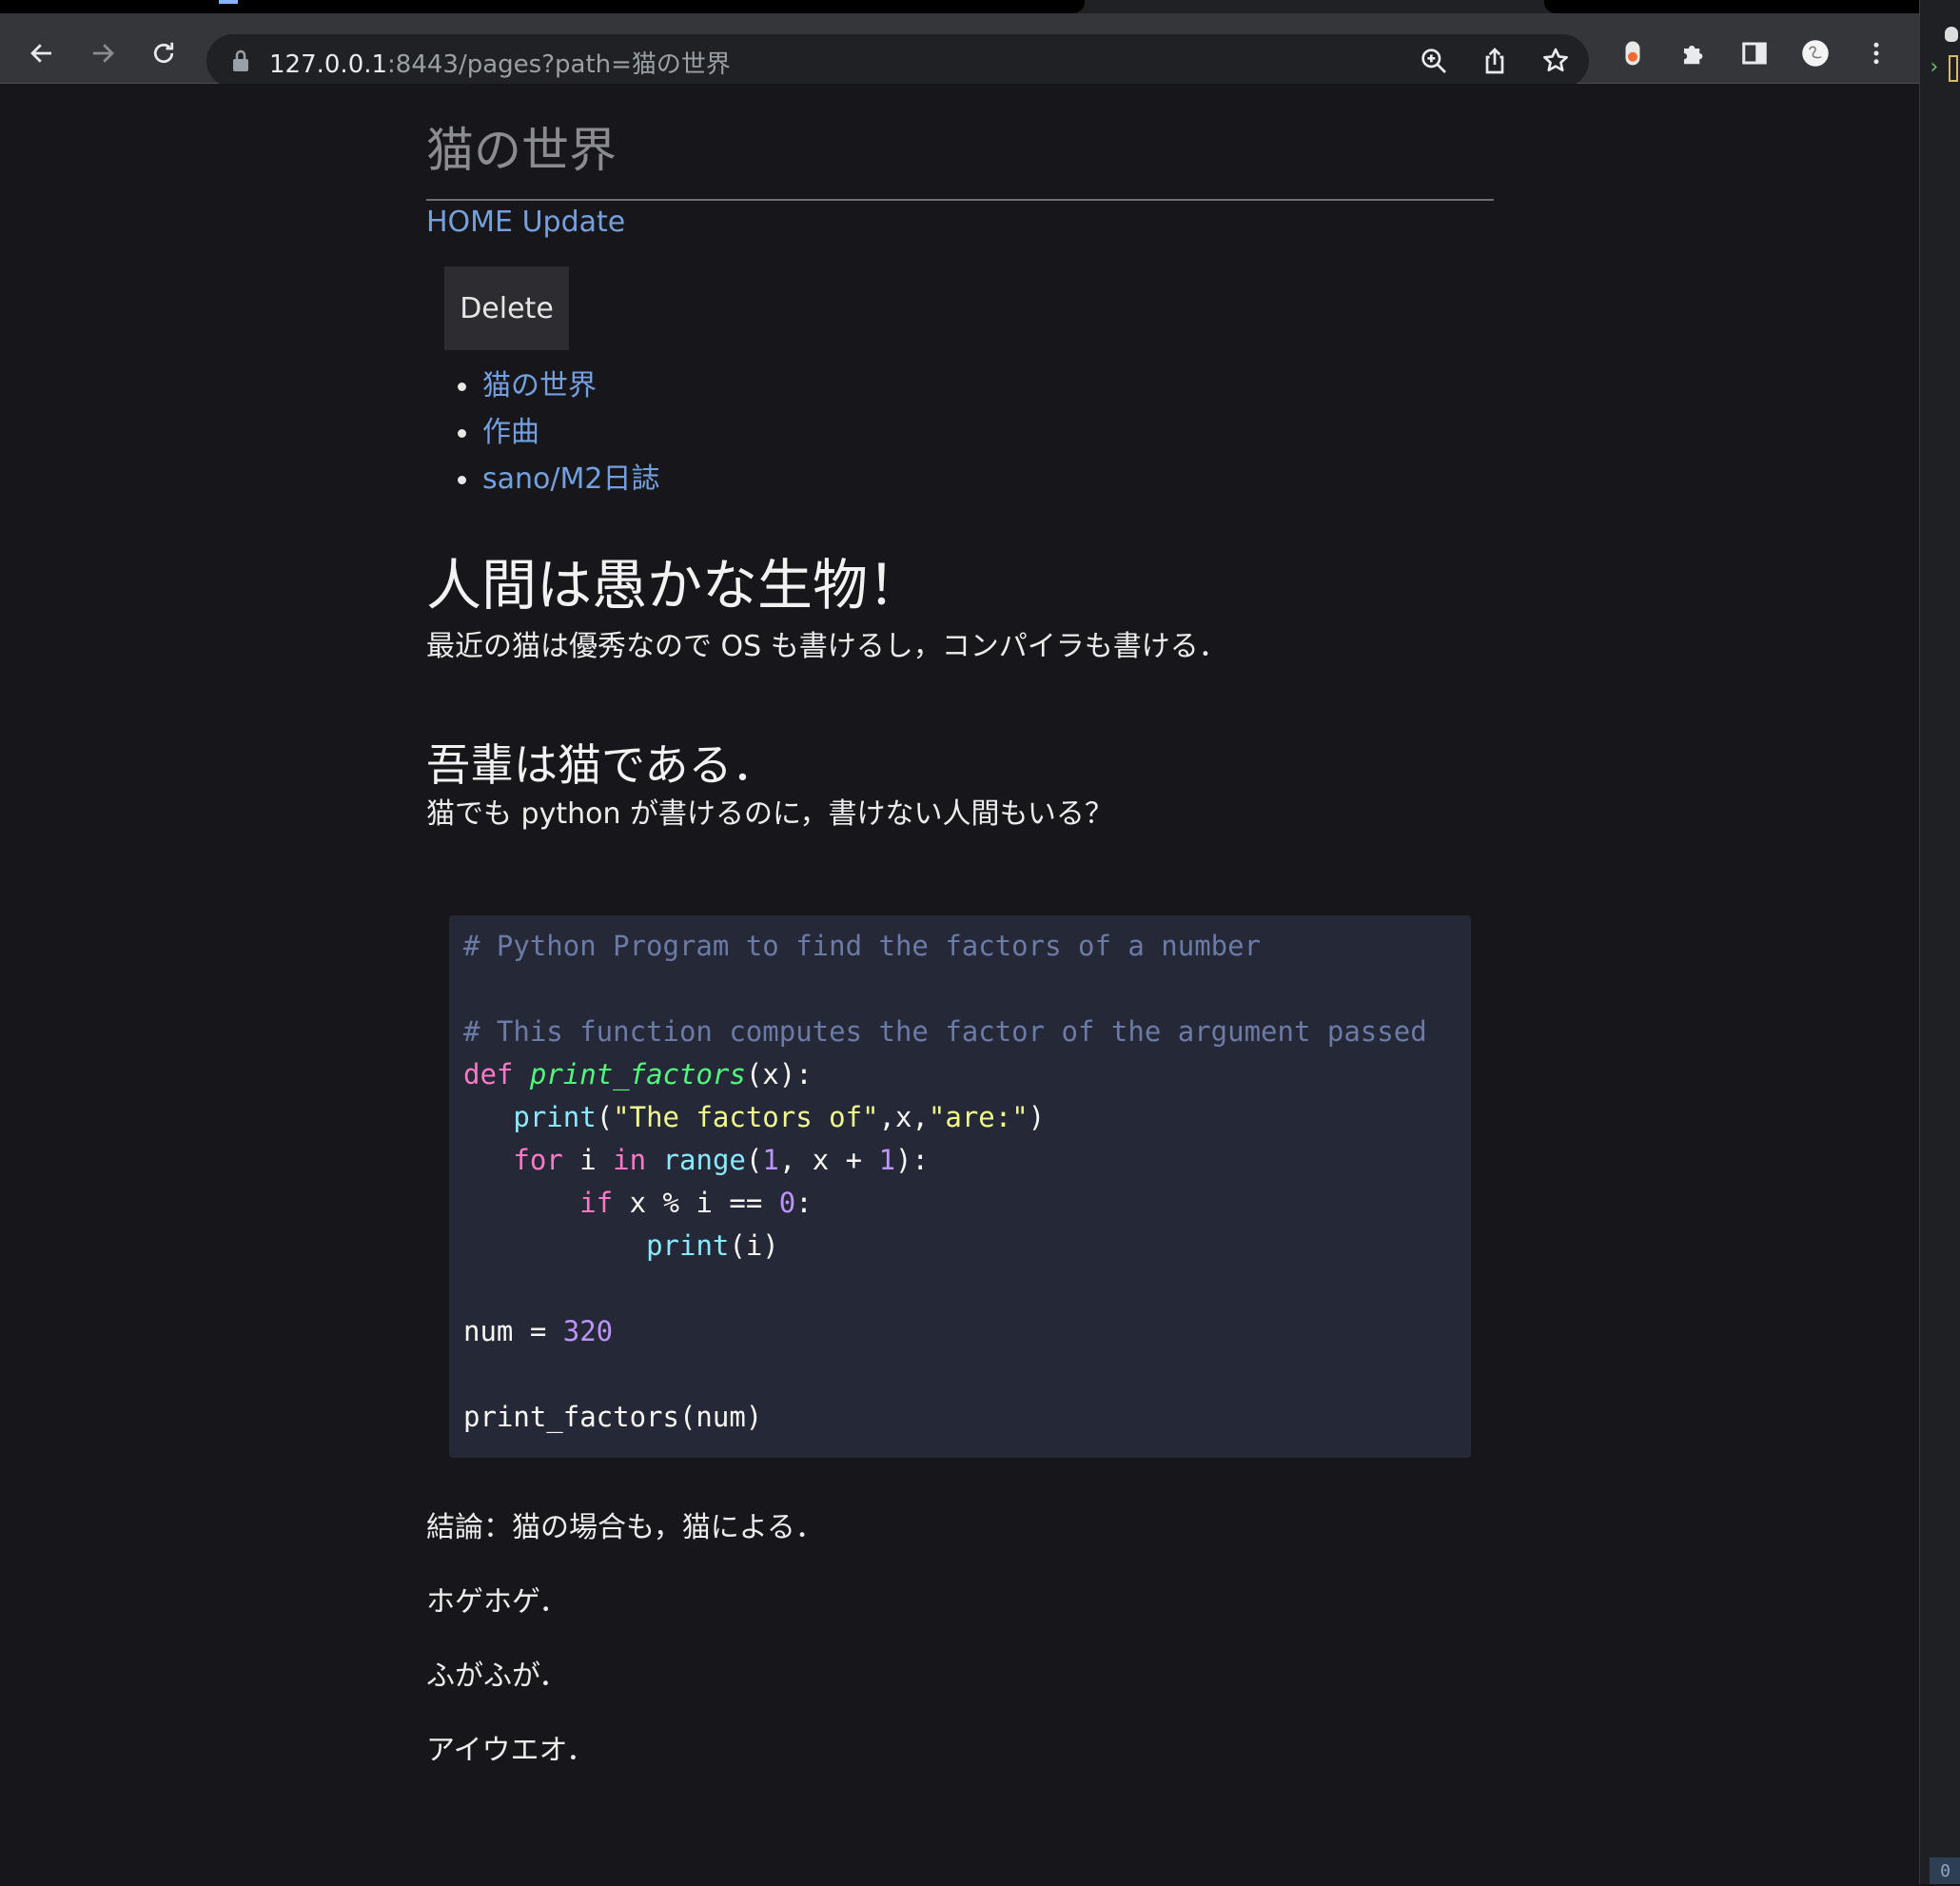  Describe the element at coordinates (521, 150) in the screenshot. I see `site-title: 猫の世界` at that location.